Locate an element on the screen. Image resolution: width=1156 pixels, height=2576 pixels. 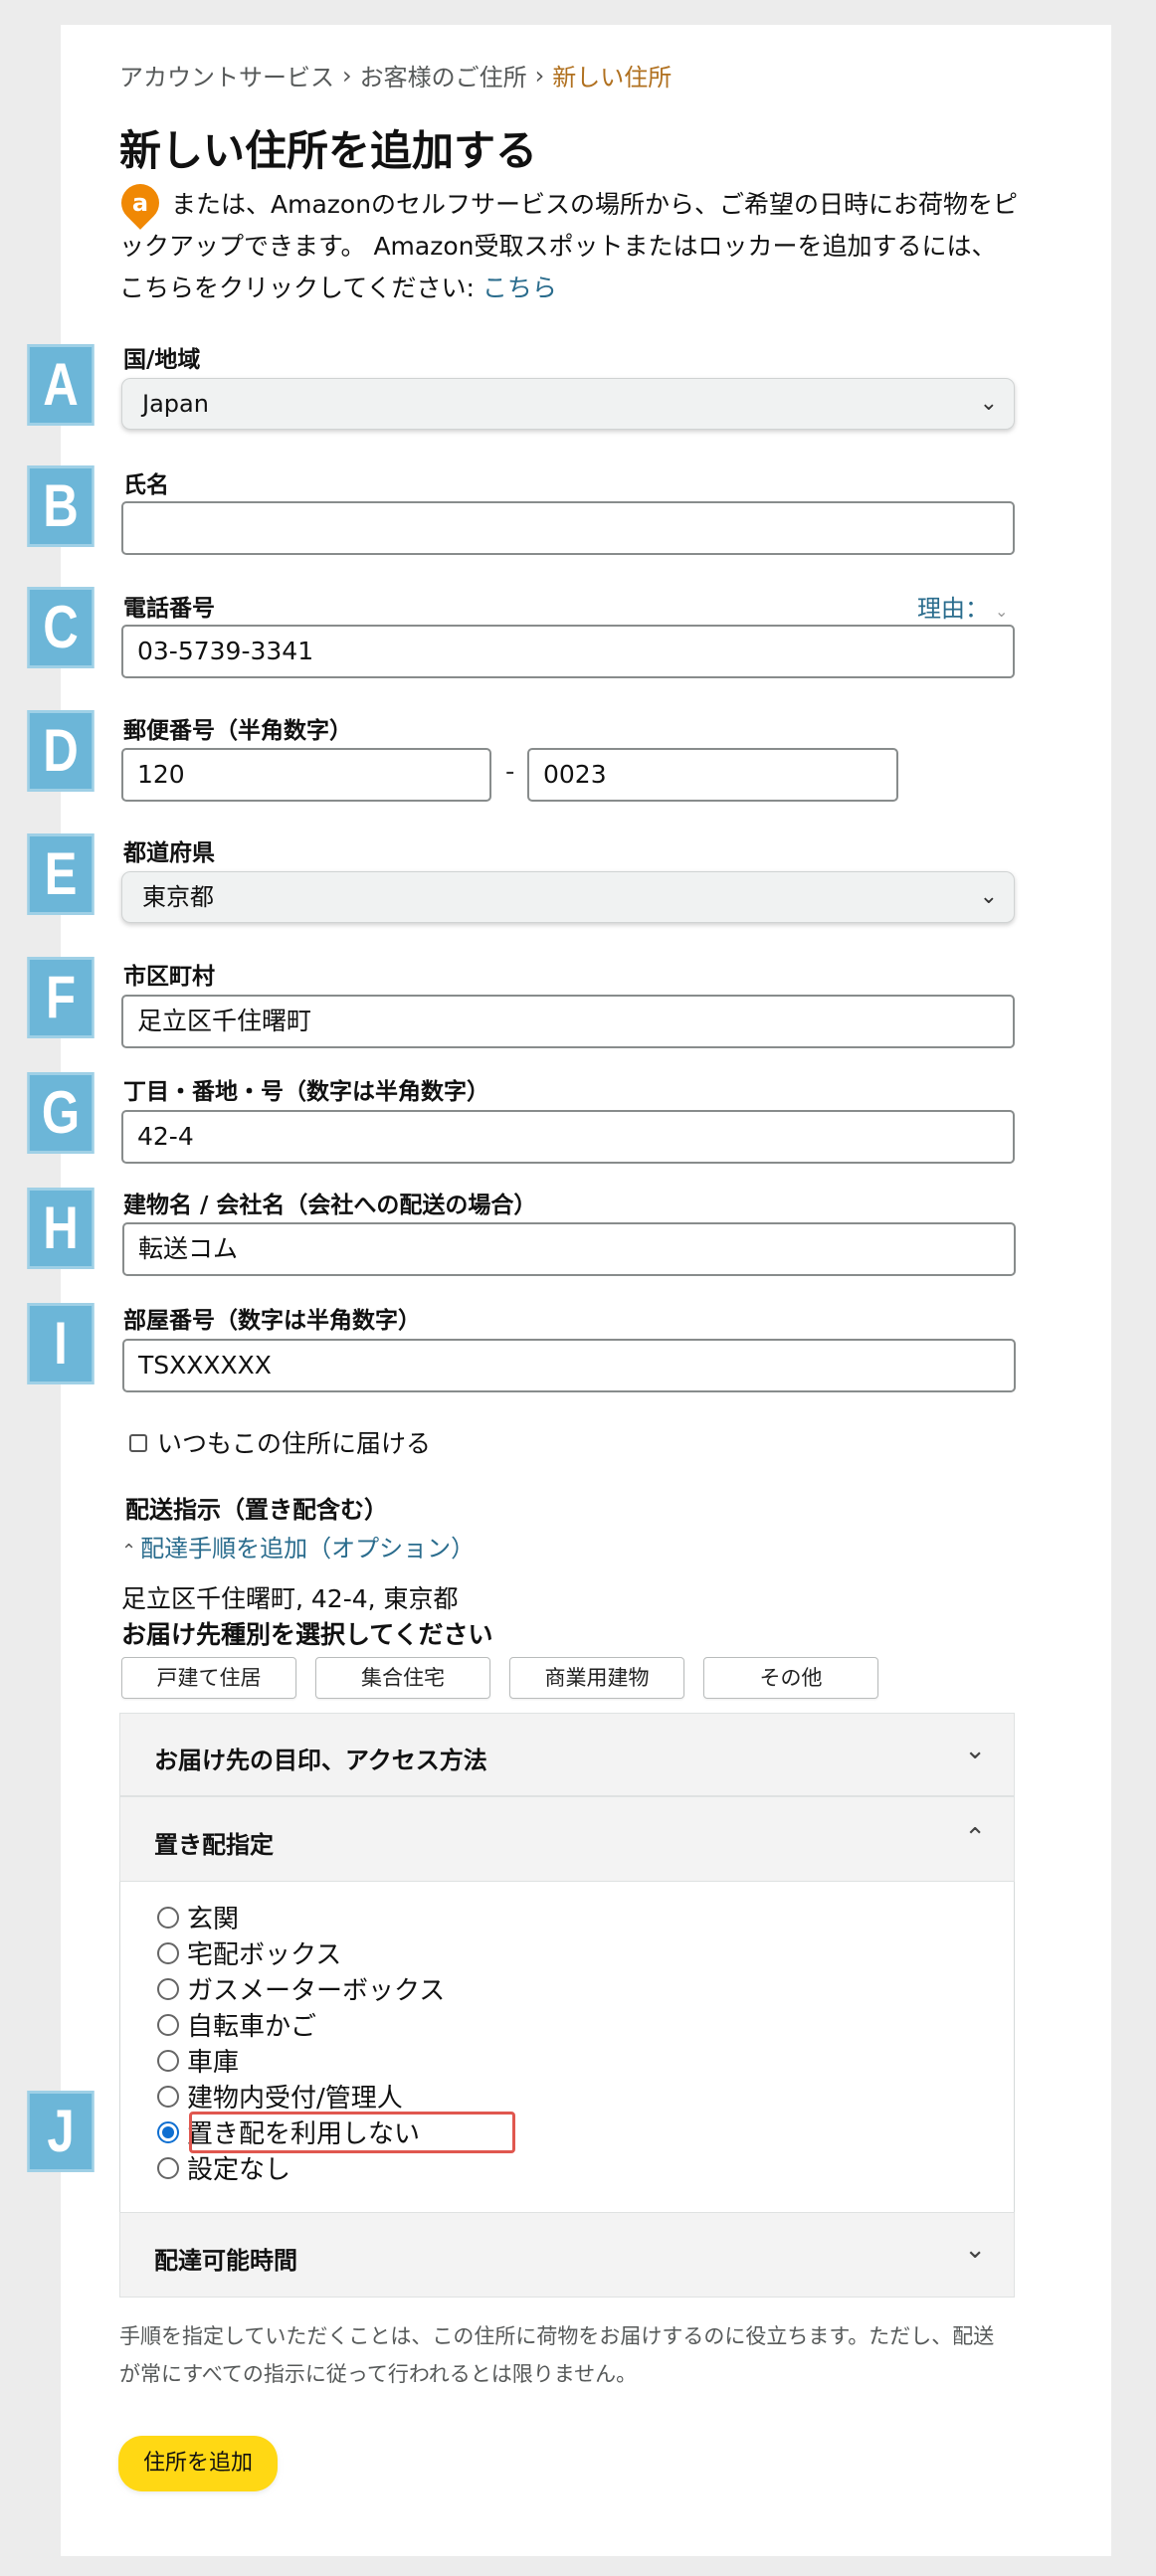
postal-input-1: 120 is located at coordinates (306, 775).